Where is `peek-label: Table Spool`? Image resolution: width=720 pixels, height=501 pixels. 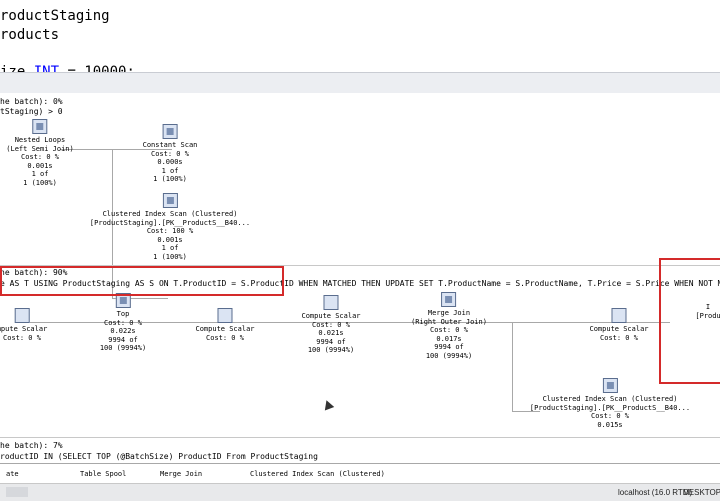 peek-label: Table Spool is located at coordinates (103, 474).